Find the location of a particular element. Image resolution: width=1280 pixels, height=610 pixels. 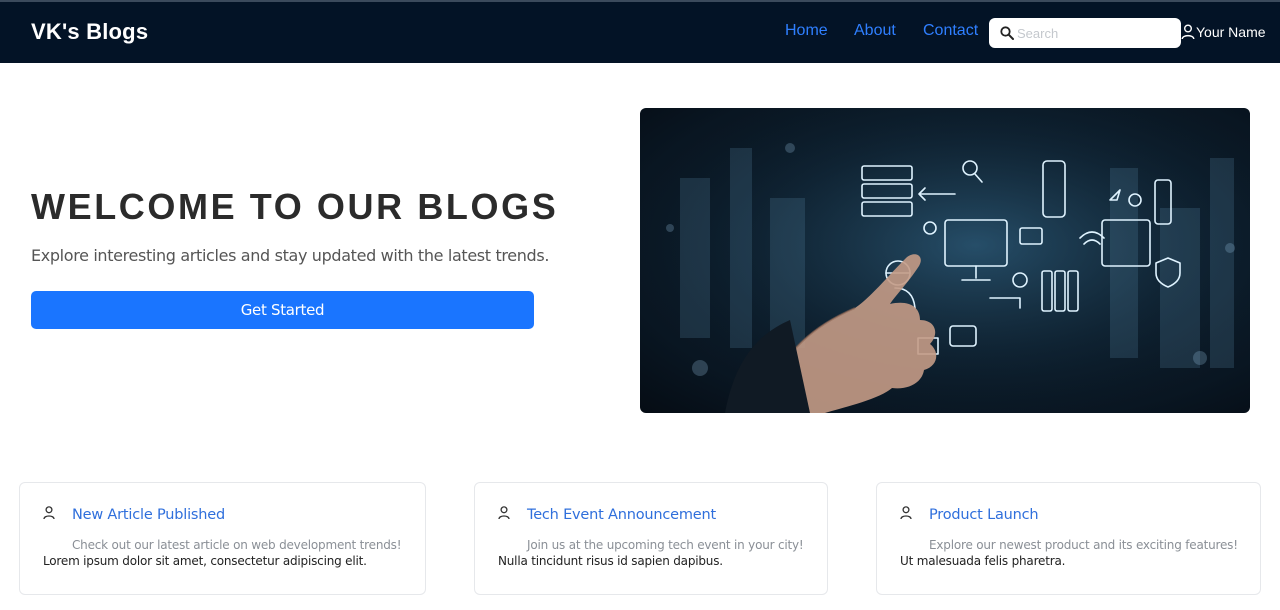

card-body-text: Ut malesuada felis pharetra. is located at coordinates (983, 561).